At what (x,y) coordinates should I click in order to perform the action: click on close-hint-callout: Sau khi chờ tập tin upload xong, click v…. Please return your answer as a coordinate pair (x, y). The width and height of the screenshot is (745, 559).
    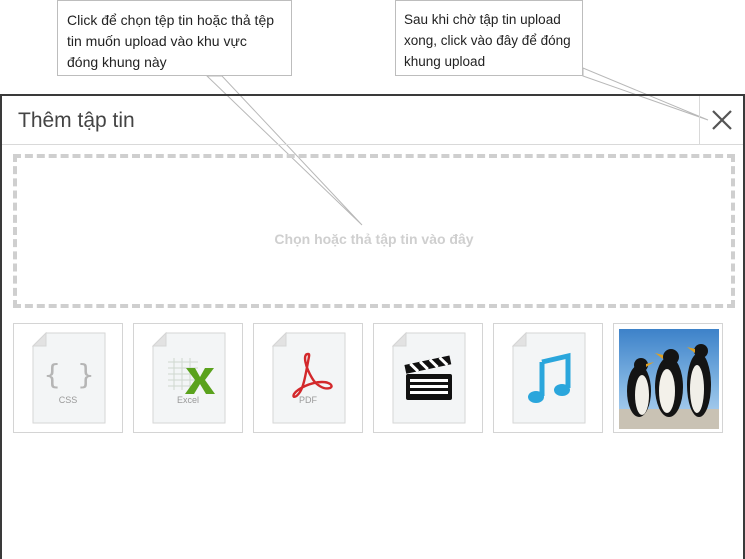
    Looking at the image, I should click on (489, 38).